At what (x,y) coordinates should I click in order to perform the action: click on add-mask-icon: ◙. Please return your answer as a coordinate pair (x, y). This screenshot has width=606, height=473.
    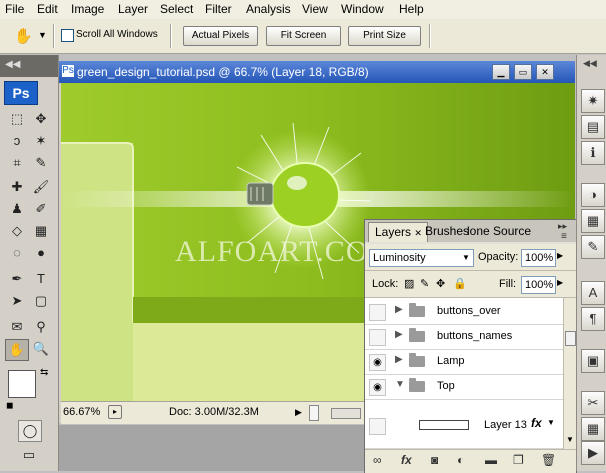
    Looking at the image, I should click on (434, 460).